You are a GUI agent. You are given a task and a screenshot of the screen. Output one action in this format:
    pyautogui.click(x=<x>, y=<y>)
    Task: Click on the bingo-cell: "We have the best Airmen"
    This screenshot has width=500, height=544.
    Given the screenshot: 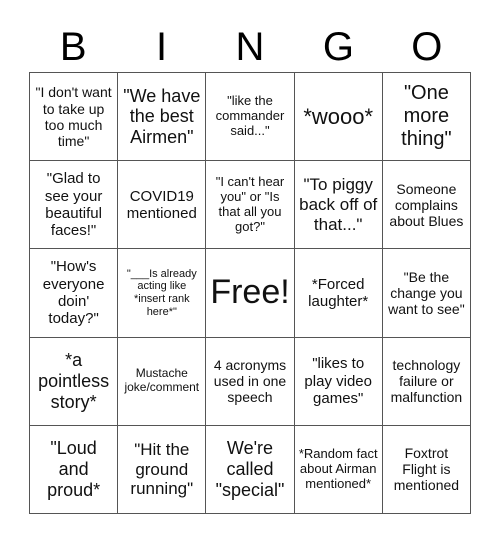 What is the action you would take?
    pyautogui.click(x=162, y=117)
    